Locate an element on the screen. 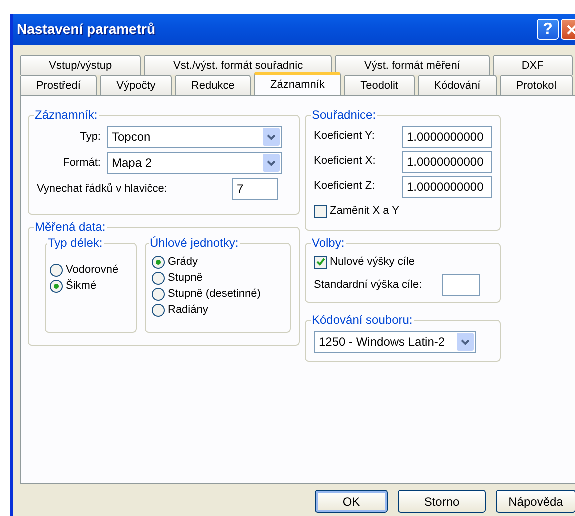 This screenshot has height=516, width=575. field-label: Koeficient X: is located at coordinates (345, 162).